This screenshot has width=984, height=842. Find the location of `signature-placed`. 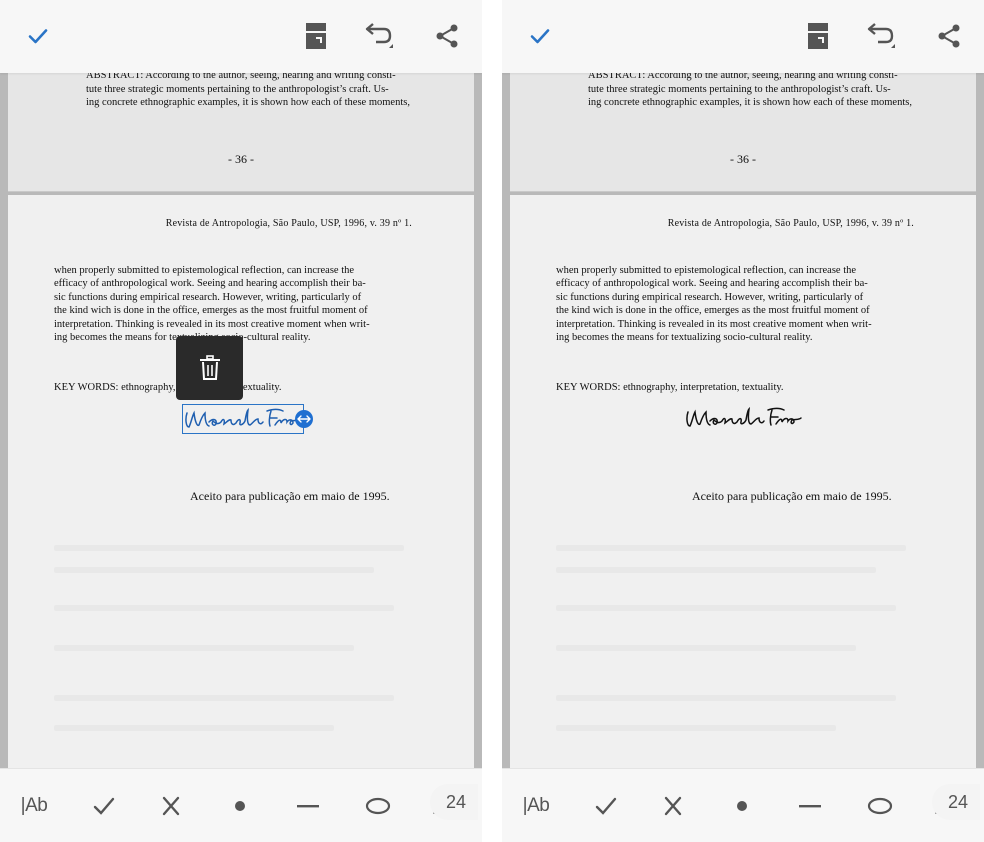

signature-placed is located at coordinates (745, 419).